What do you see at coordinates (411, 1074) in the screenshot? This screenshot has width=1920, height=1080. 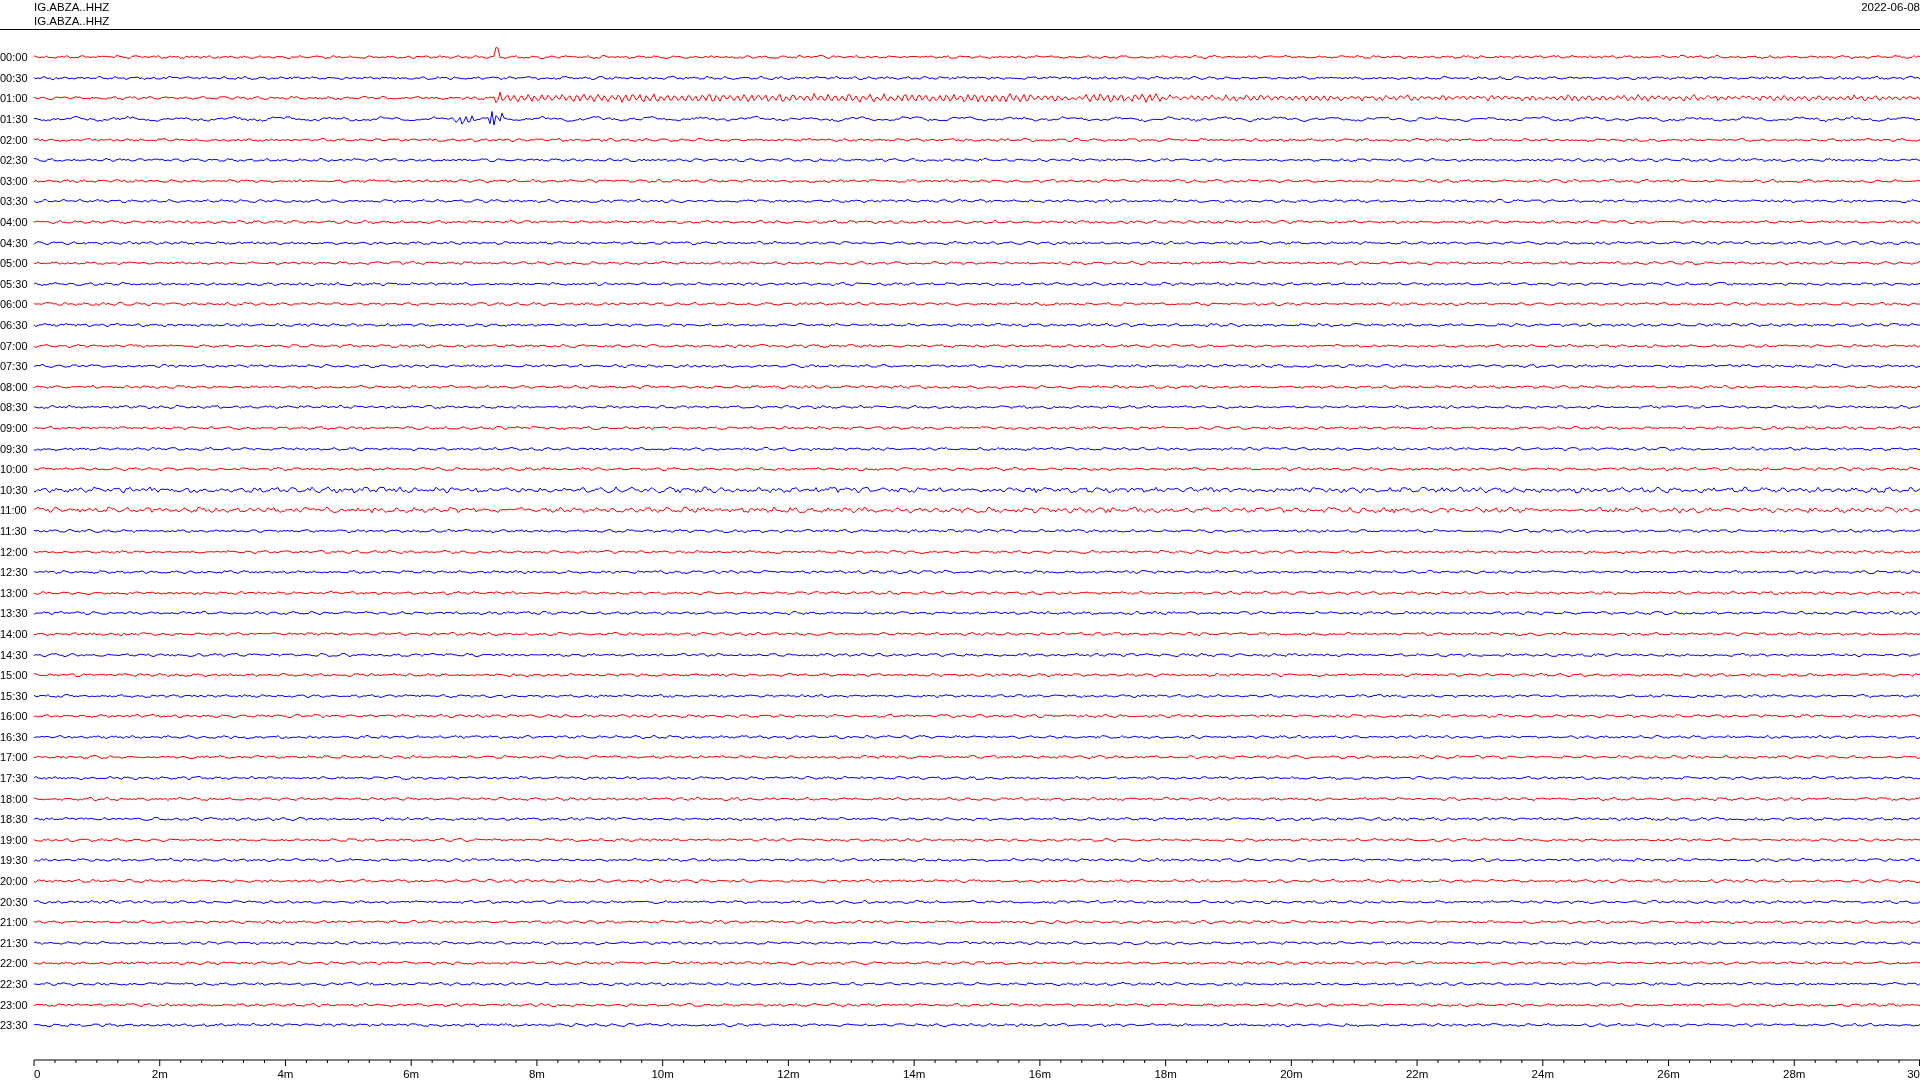 I see `axis-tick-label: 6m` at bounding box center [411, 1074].